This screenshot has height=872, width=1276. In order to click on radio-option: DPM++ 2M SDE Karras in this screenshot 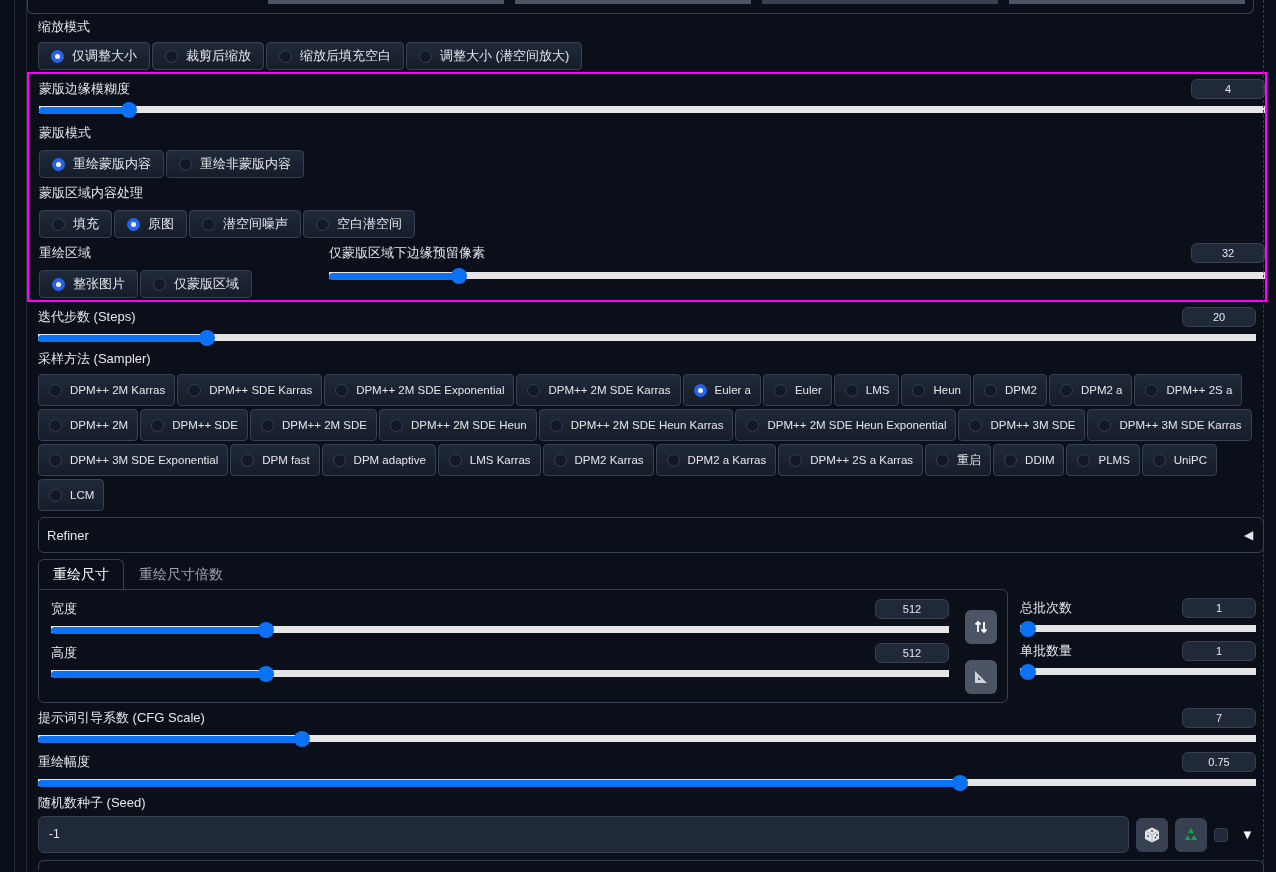, I will do `click(598, 390)`.